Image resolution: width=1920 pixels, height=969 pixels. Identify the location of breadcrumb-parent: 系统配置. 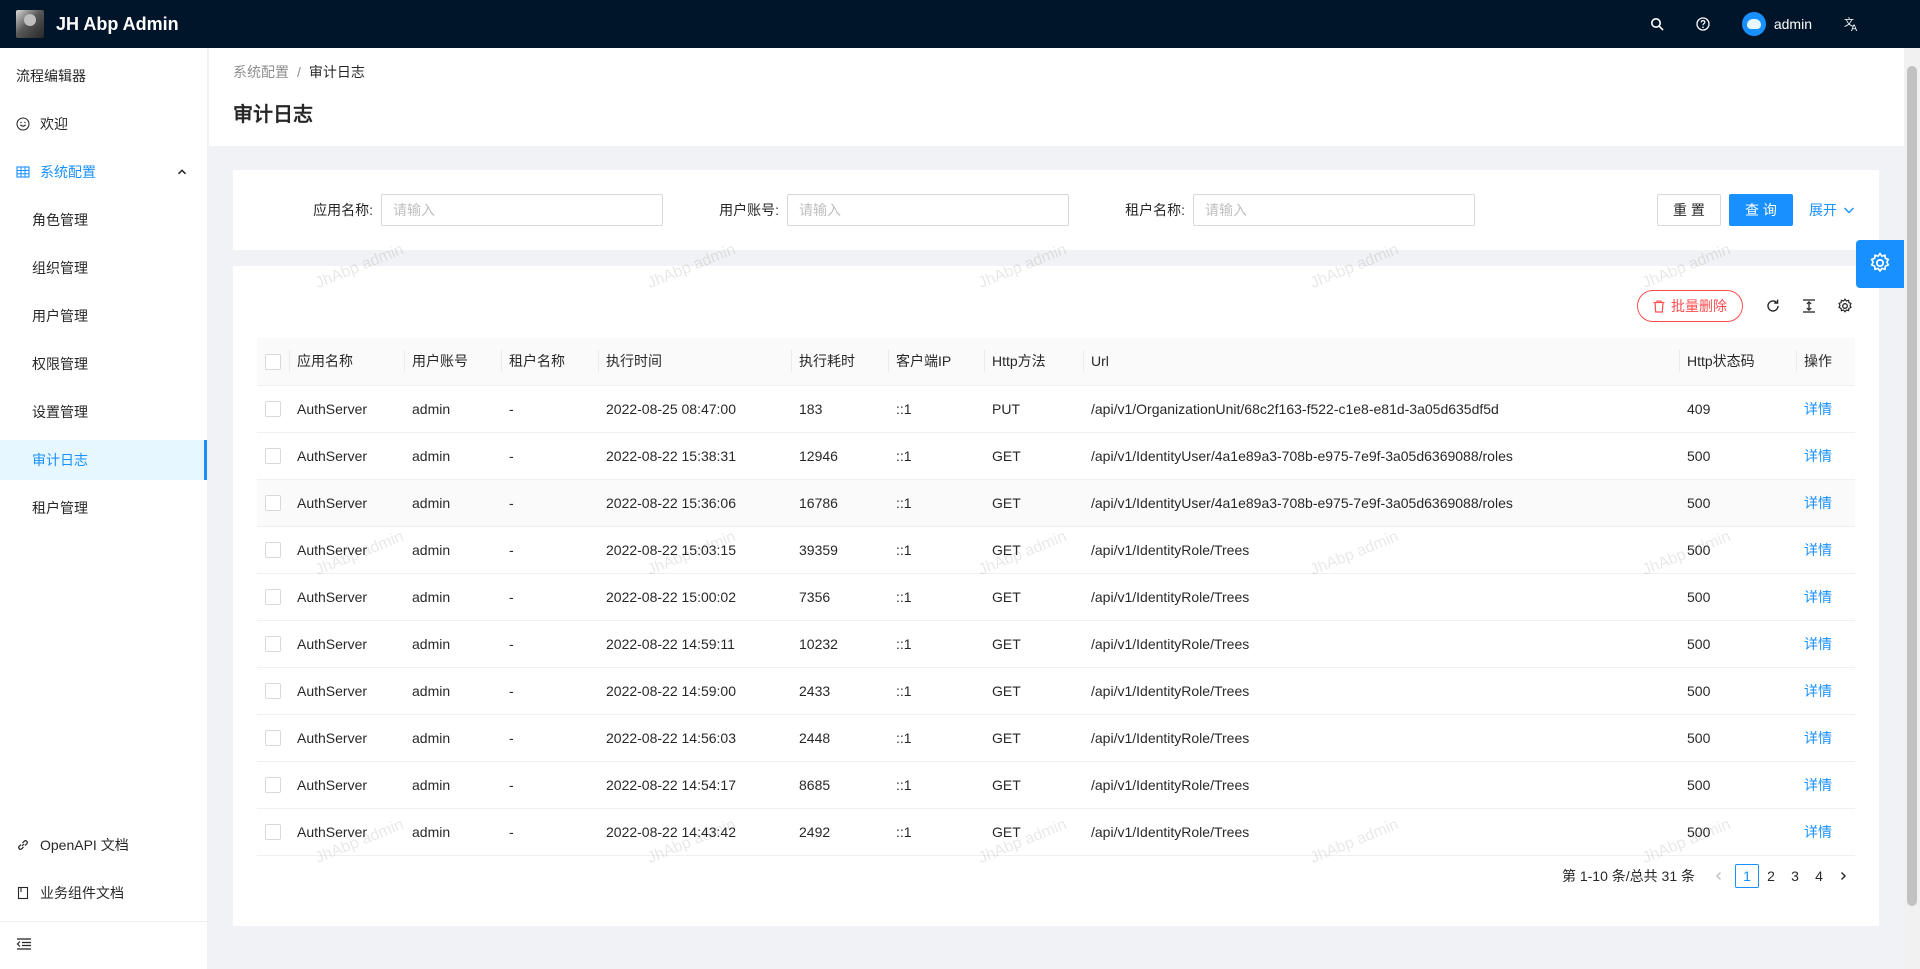
(261, 72).